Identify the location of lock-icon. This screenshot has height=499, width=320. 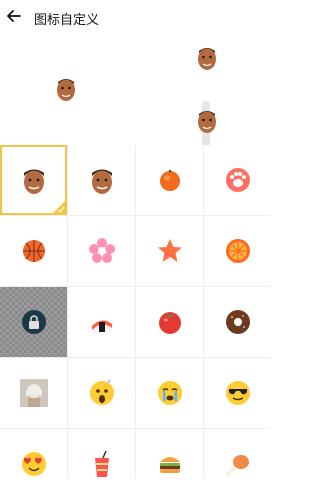
(33, 322).